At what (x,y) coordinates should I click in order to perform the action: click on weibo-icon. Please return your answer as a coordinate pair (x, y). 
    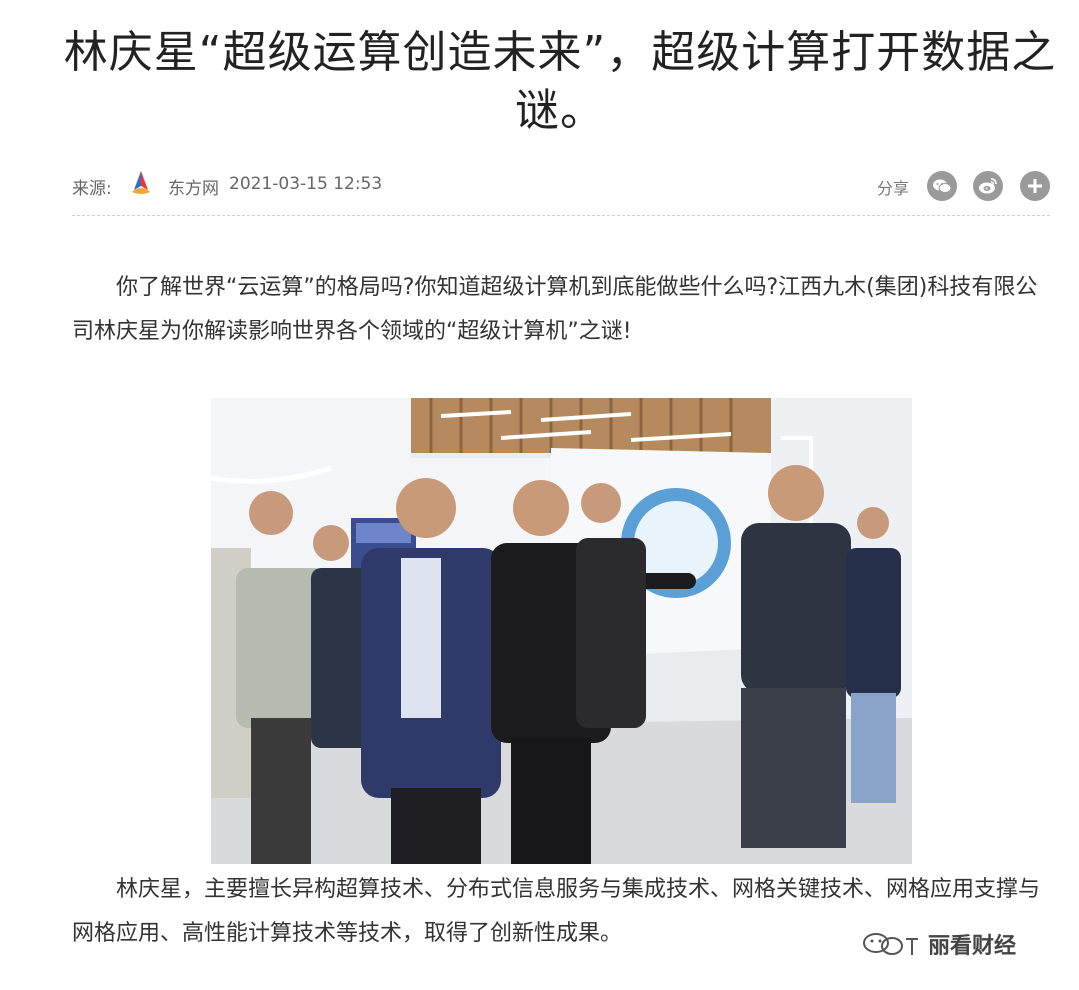
    Looking at the image, I should click on (988, 186).